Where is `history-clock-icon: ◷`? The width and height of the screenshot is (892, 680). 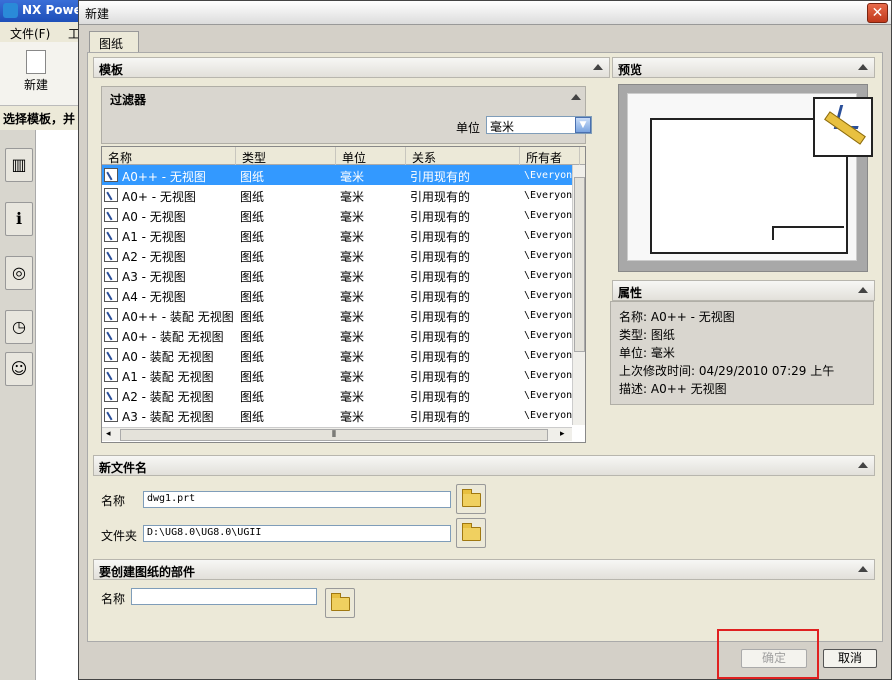
history-clock-icon: ◷ is located at coordinates (19, 327).